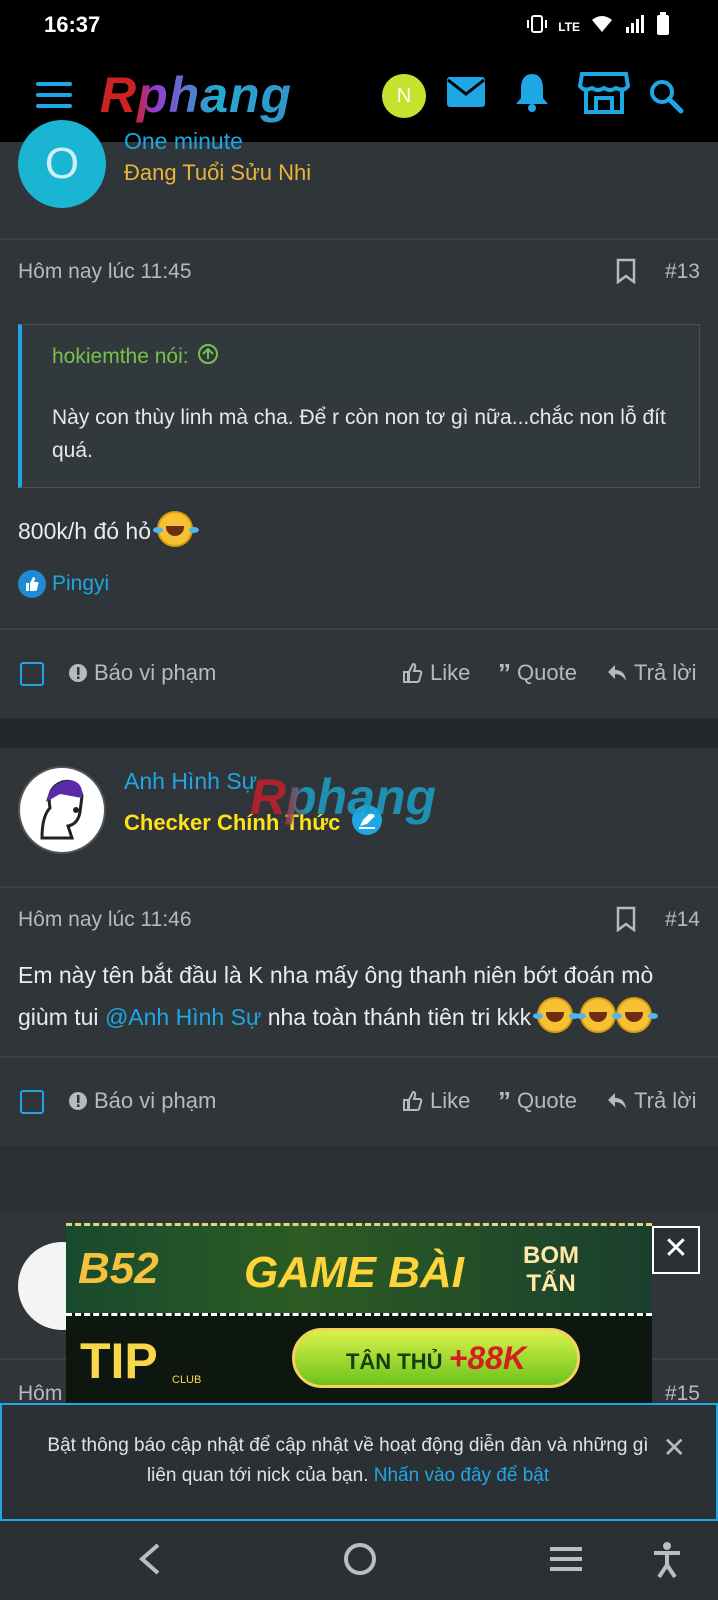 This screenshot has height=1600, width=718. What do you see at coordinates (359, 273) in the screenshot?
I see `post-meta: Hôm nay lúc 11:45 #13` at bounding box center [359, 273].